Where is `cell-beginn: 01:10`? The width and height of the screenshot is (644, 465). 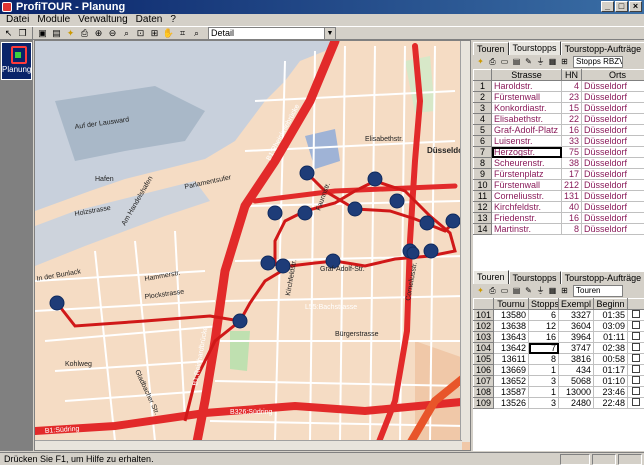
cell-beginn: 01:10 is located at coordinates (610, 381).